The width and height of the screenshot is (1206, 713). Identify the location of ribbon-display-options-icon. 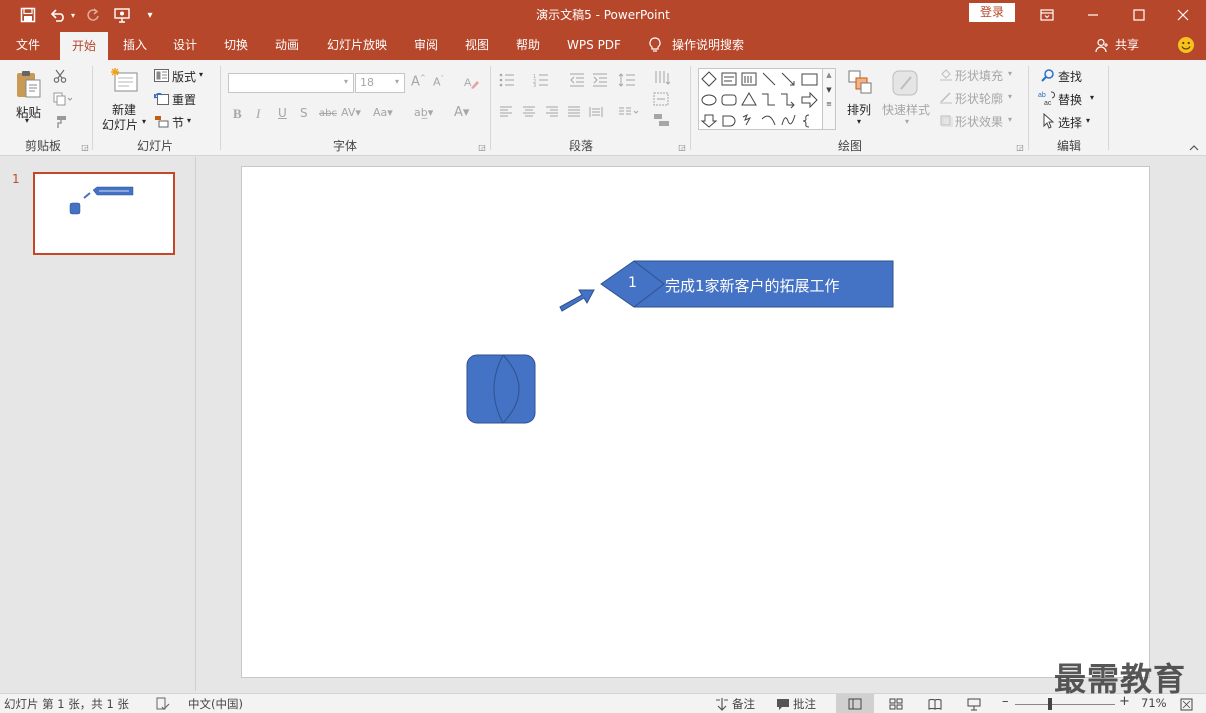
(1047, 15).